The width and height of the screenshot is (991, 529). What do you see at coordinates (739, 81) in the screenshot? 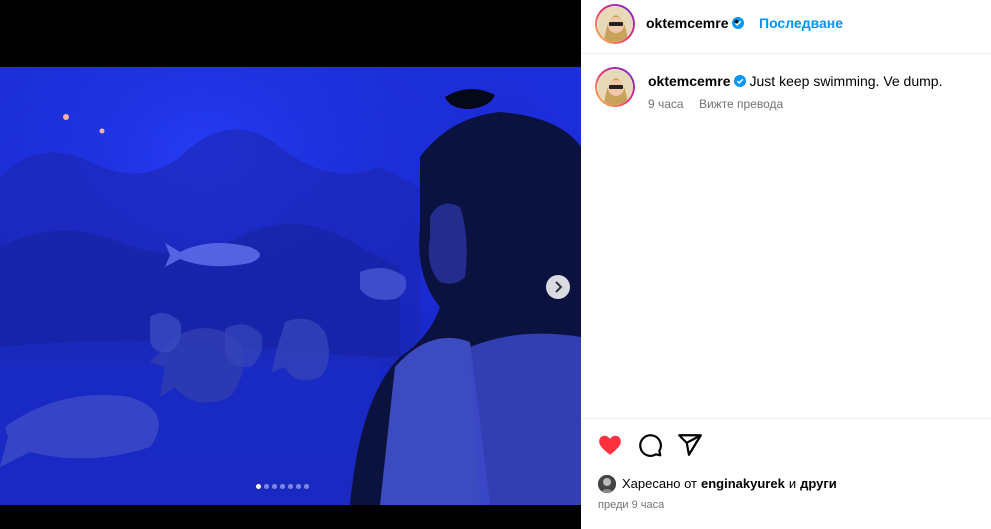
I see `verified-badge-icon` at bounding box center [739, 81].